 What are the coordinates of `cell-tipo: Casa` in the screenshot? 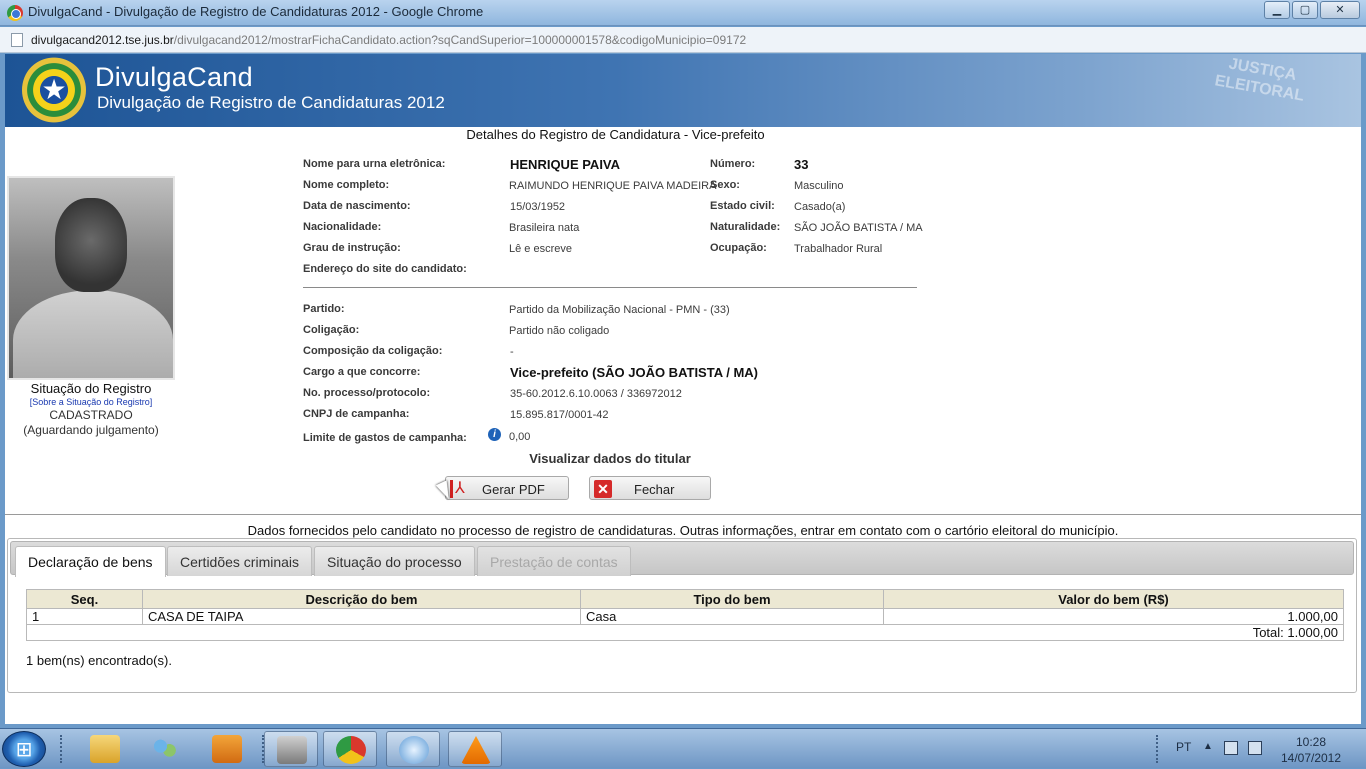 It's located at (732, 616).